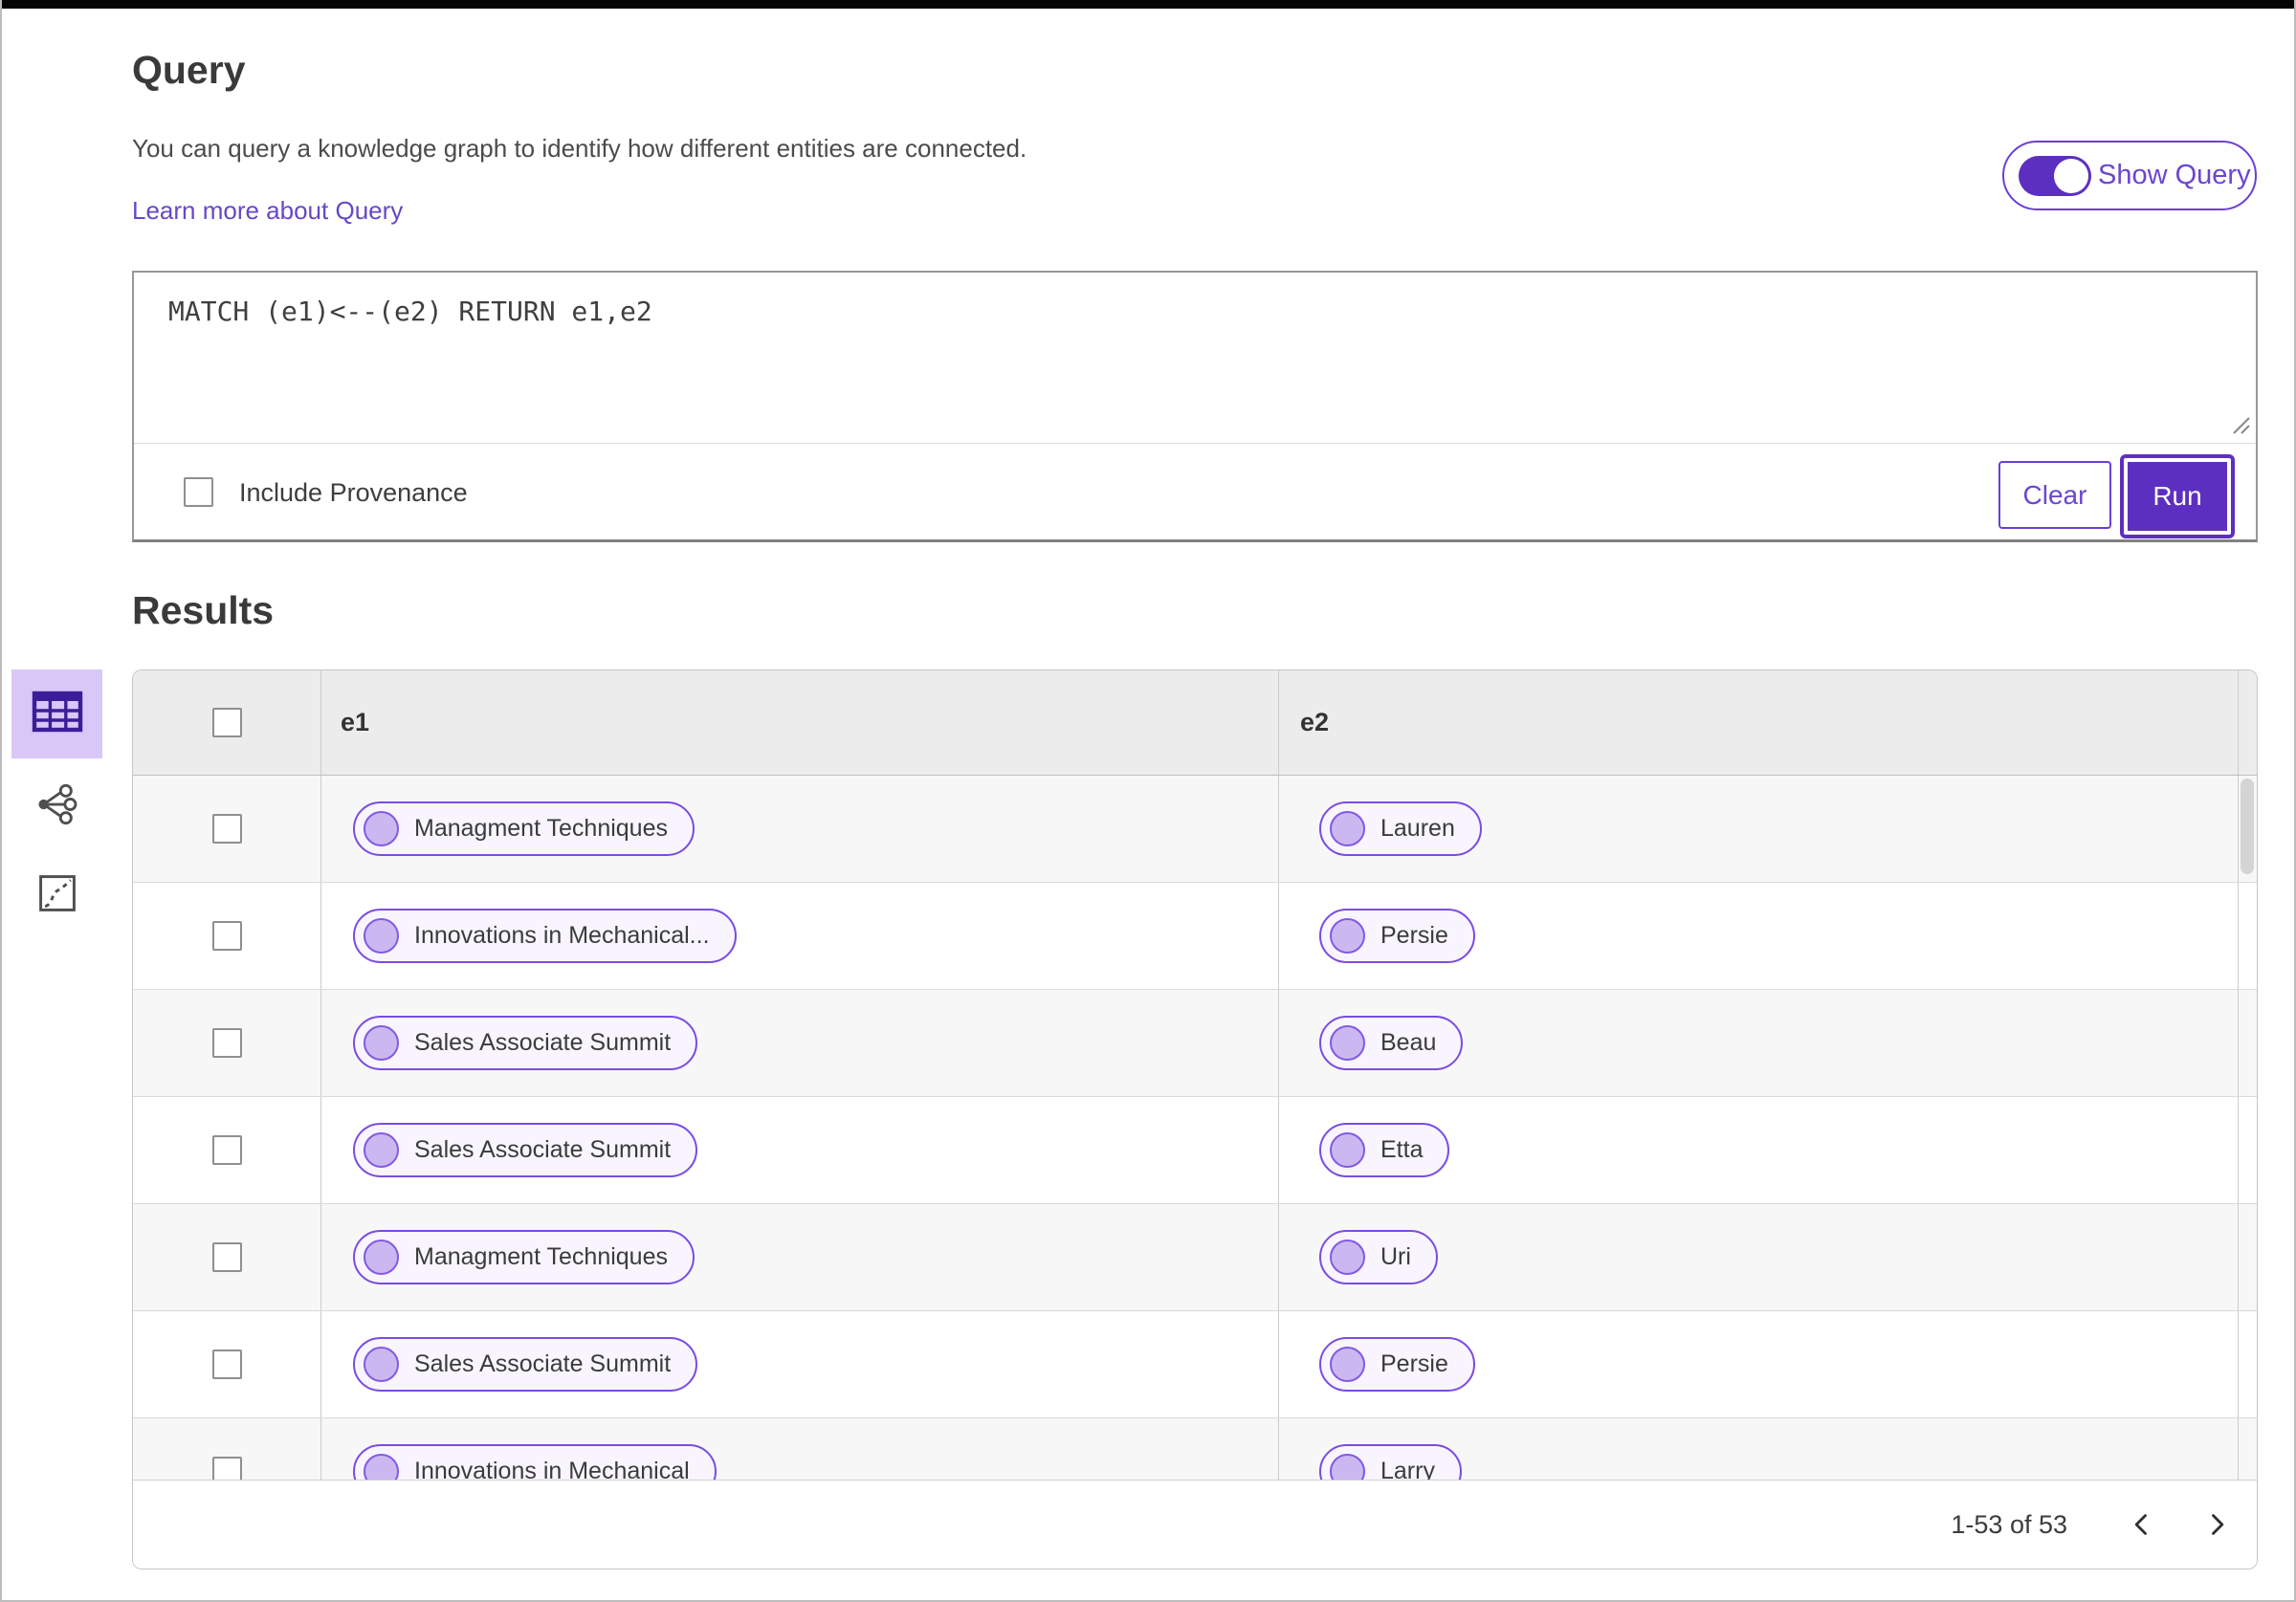 The image size is (2296, 1602). I want to click on vertical-scrollbar-thumb, so click(2247, 826).